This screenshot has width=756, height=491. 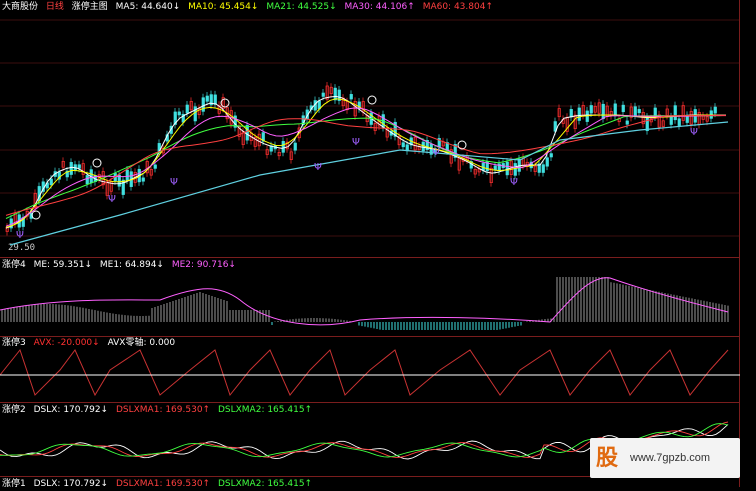 What do you see at coordinates (20, 7) in the screenshot?
I see `stock-name: 大商股份` at bounding box center [20, 7].